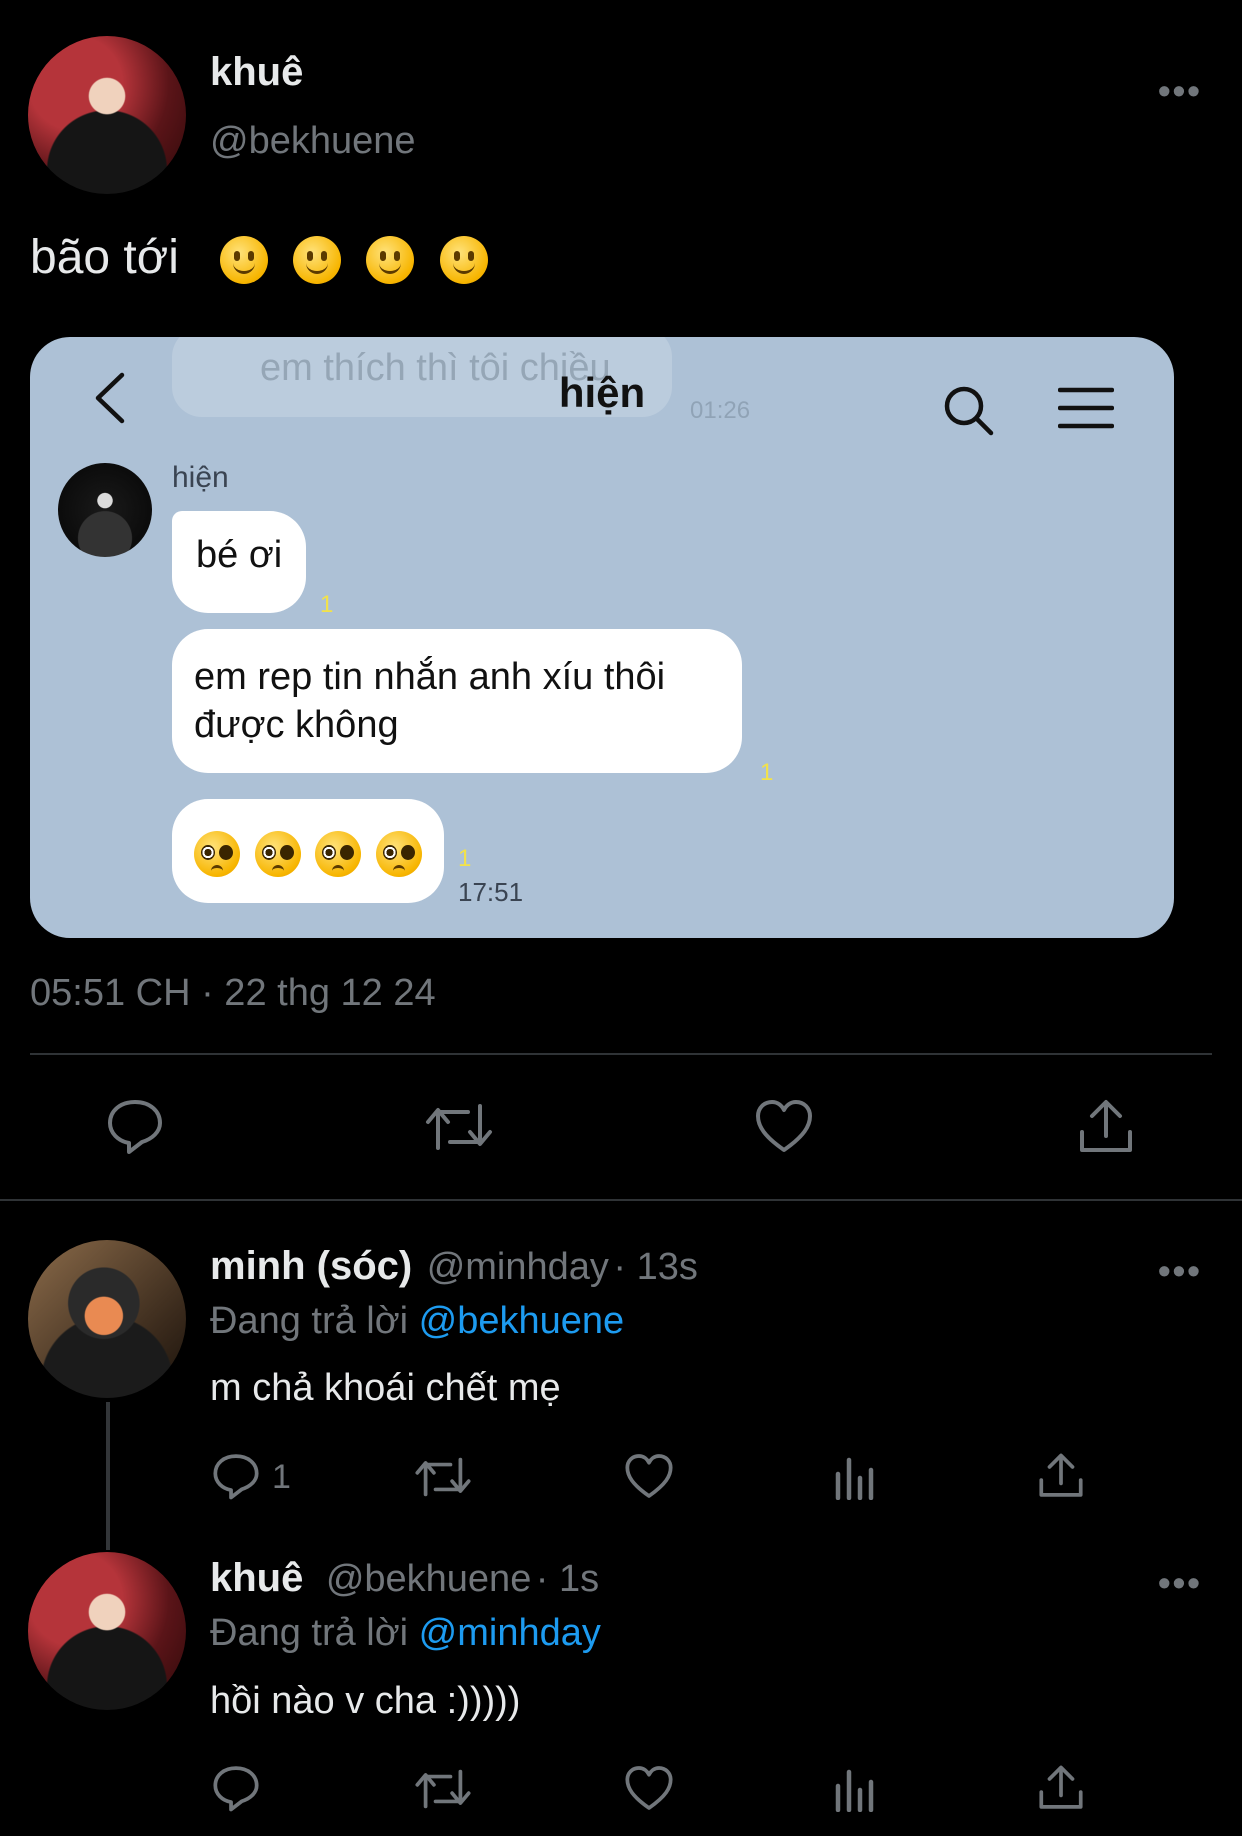 The image size is (1242, 1836). What do you see at coordinates (105, 510) in the screenshot?
I see `sender-avatar` at bounding box center [105, 510].